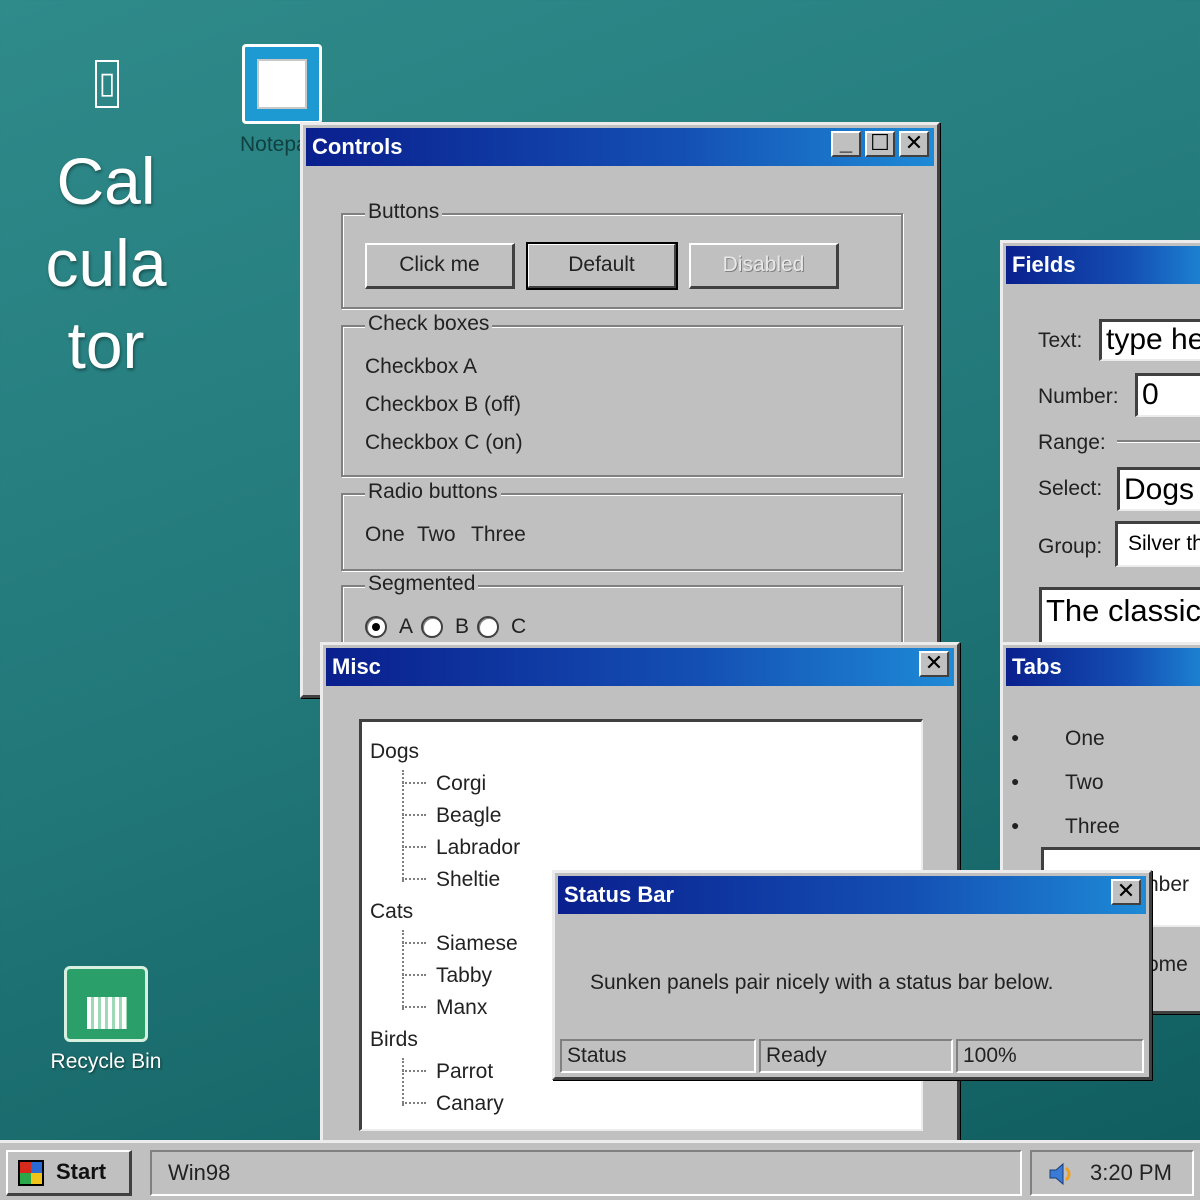  What do you see at coordinates (391, 912) in the screenshot?
I see `tree-node-cats: Cats` at bounding box center [391, 912].